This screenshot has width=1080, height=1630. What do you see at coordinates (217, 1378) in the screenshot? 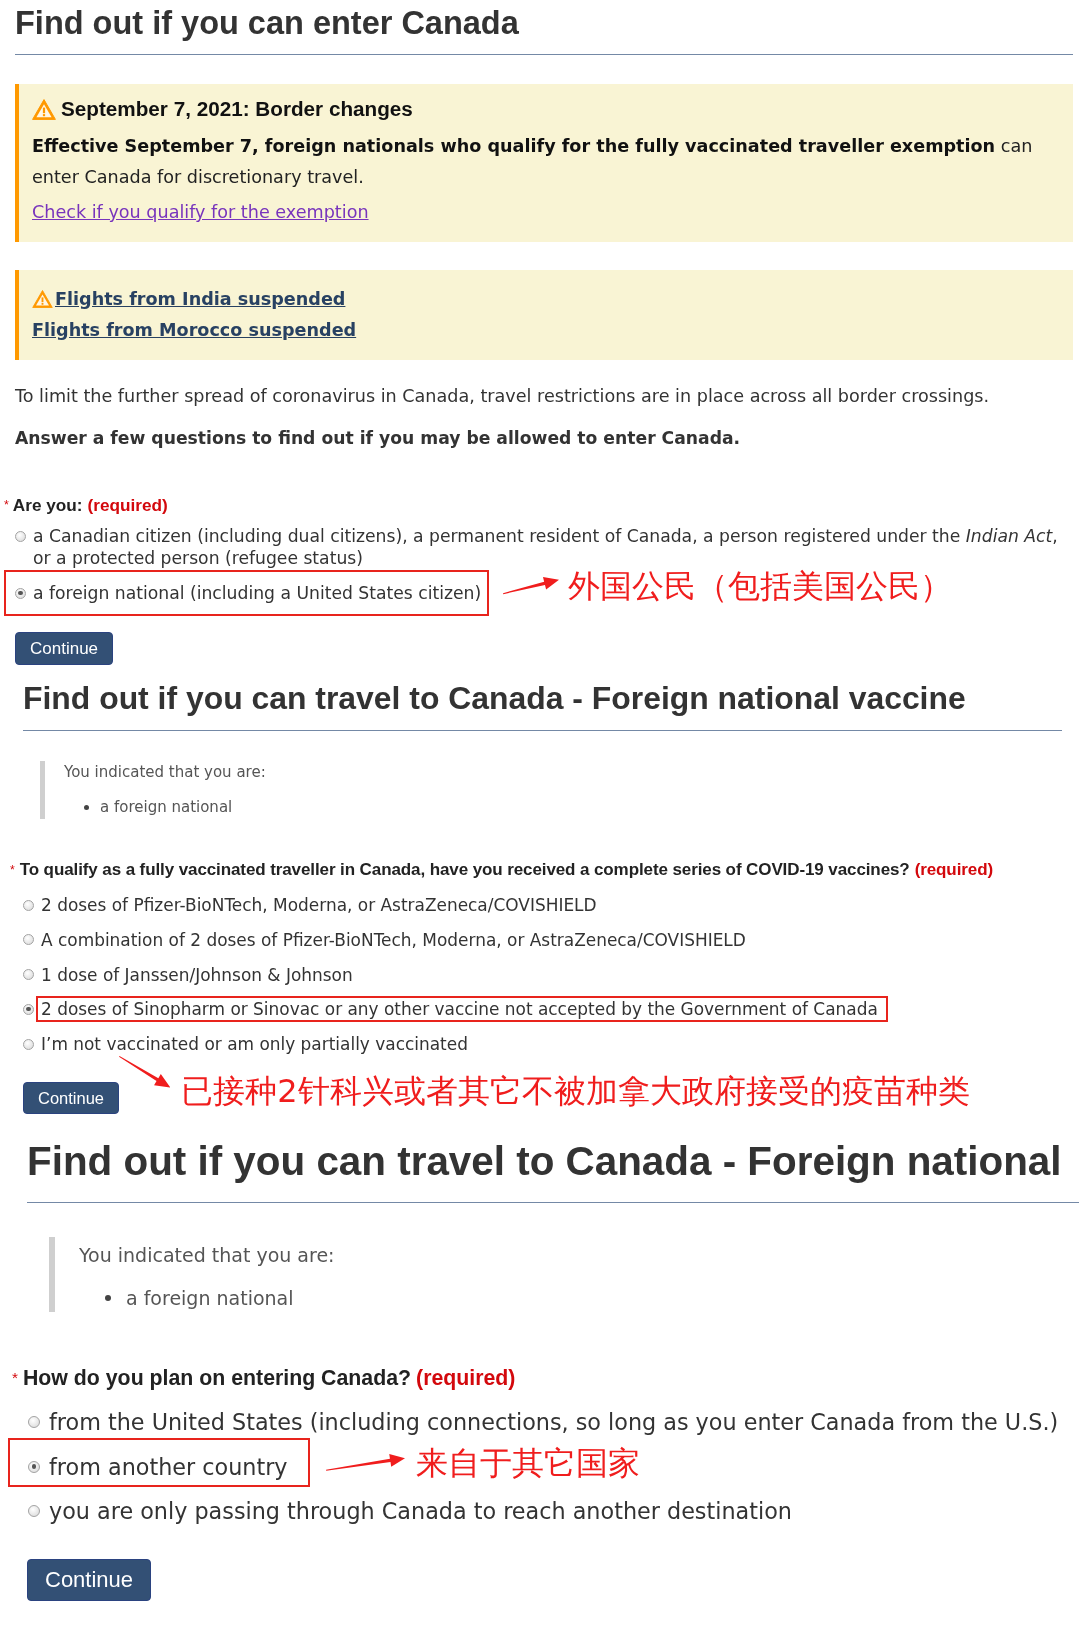
I see `question-label: How do you plan on entering Canada?` at bounding box center [217, 1378].